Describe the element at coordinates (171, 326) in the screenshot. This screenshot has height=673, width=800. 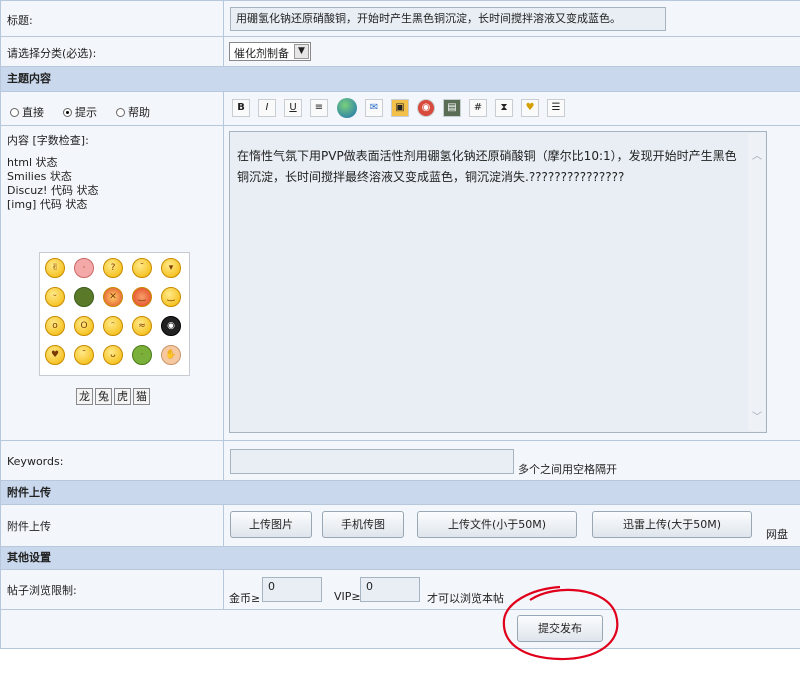
I see `emoticon-owl: ◉` at that location.